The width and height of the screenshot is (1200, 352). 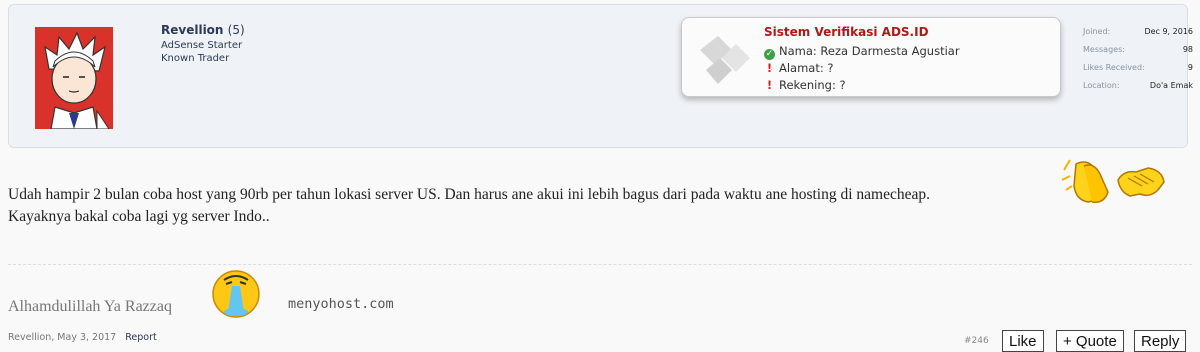 I want to click on post-number: #246, so click(x=976, y=341).